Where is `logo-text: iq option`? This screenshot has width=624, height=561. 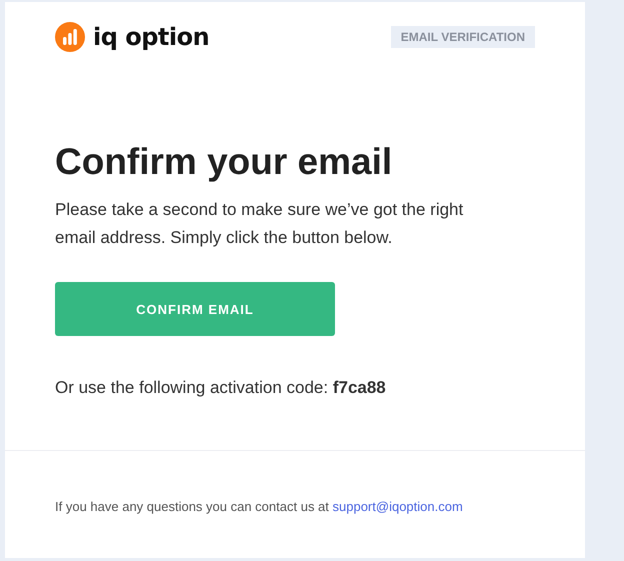 logo-text: iq option is located at coordinates (151, 37).